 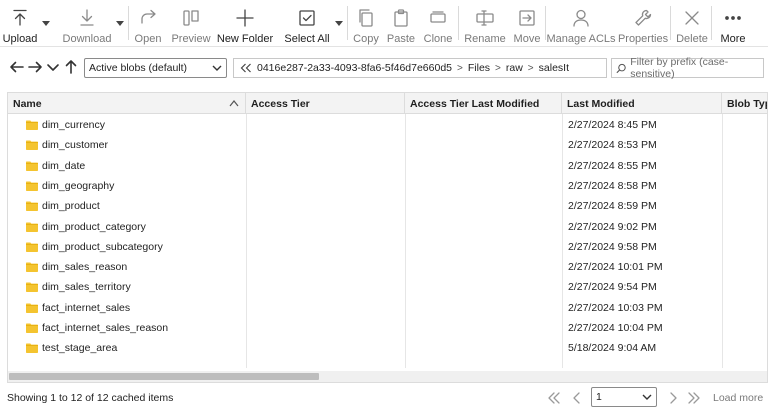 I want to click on open-button: Open, so click(x=148, y=23).